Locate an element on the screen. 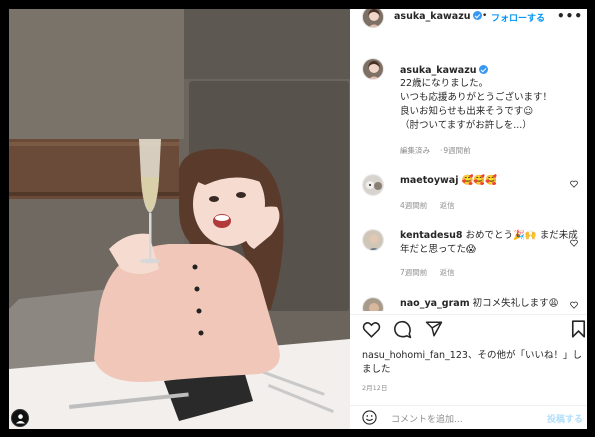  comment-username: nao_ya_gram is located at coordinates (435, 303).